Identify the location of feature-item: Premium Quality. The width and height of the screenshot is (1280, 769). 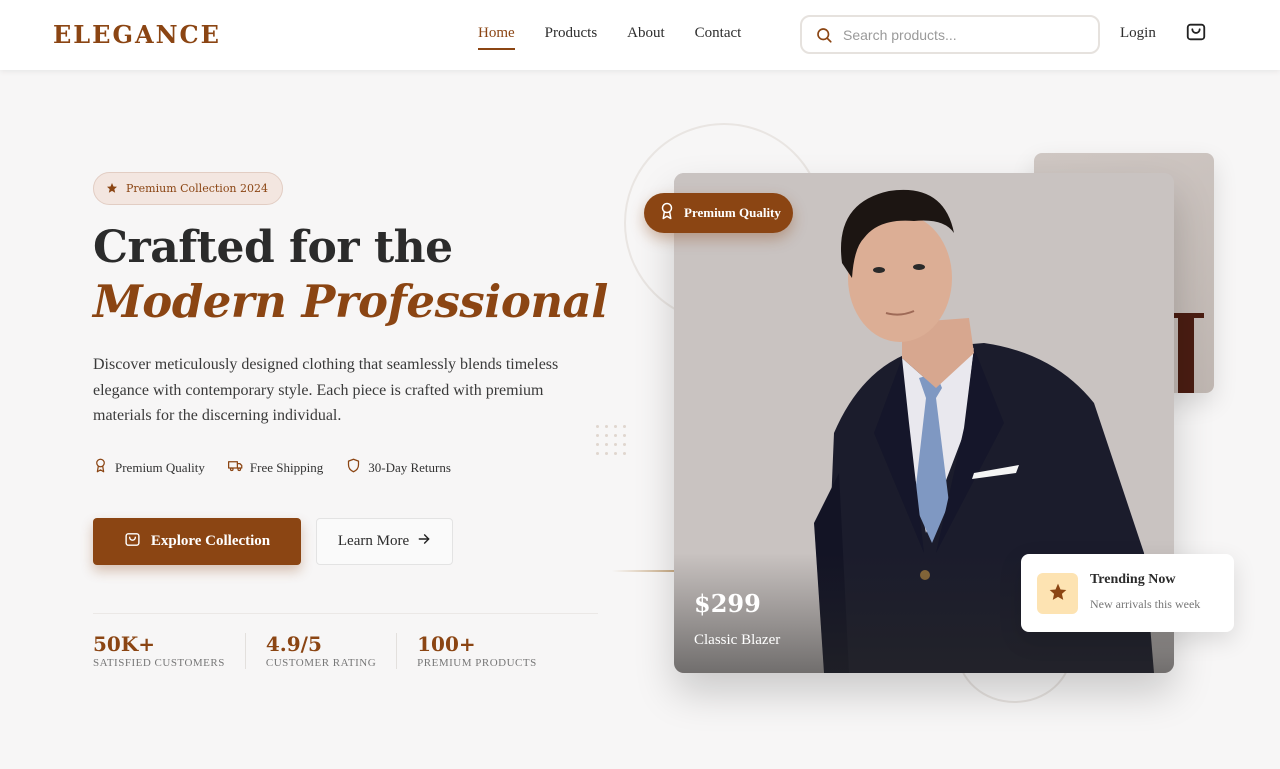
(149, 467).